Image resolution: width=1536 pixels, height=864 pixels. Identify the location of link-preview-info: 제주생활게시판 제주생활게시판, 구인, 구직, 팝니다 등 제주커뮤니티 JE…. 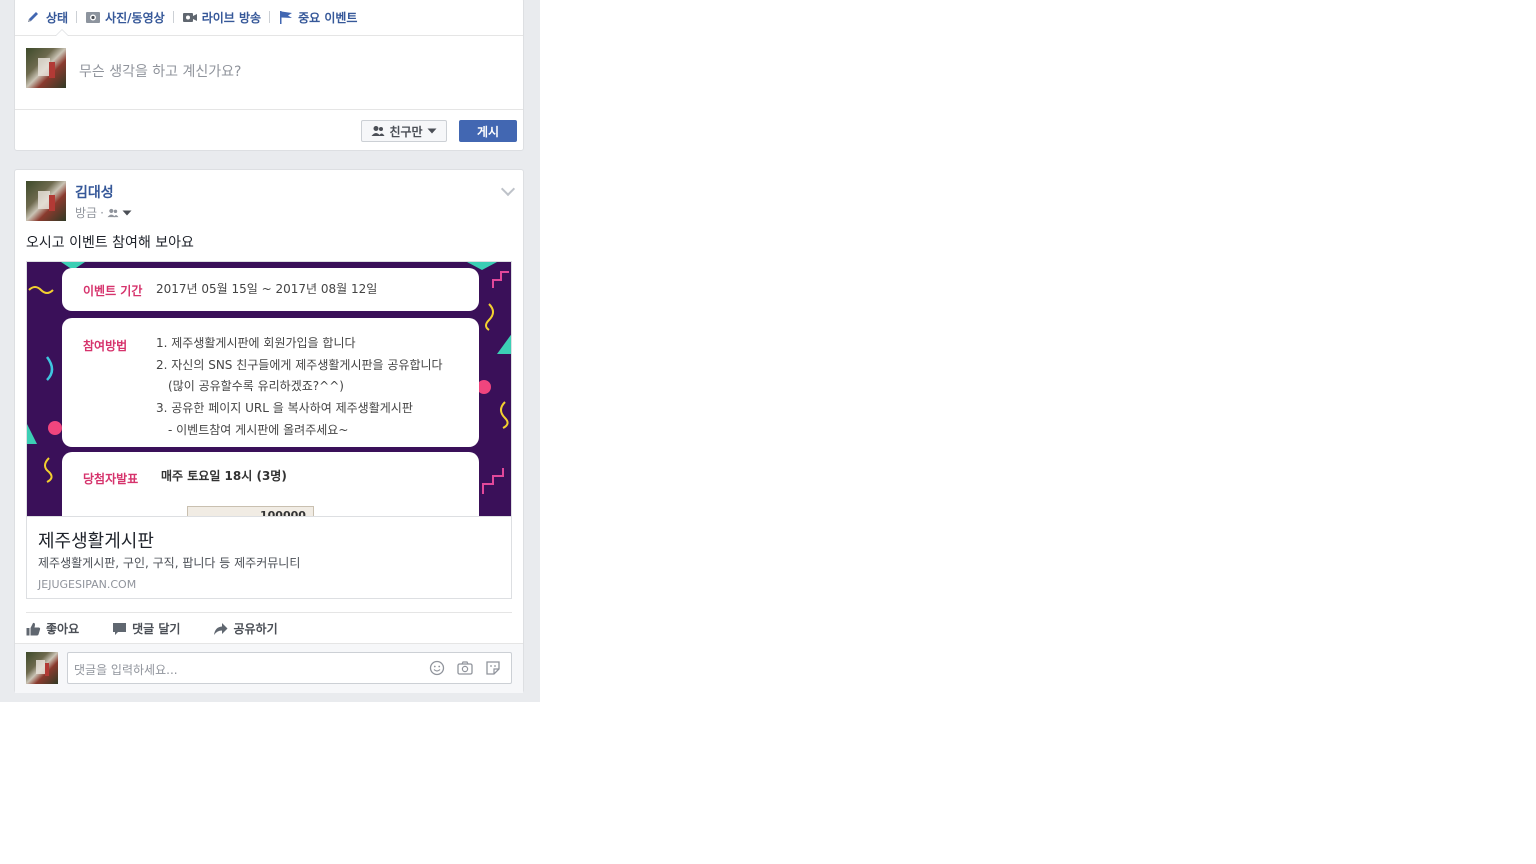
(269, 557).